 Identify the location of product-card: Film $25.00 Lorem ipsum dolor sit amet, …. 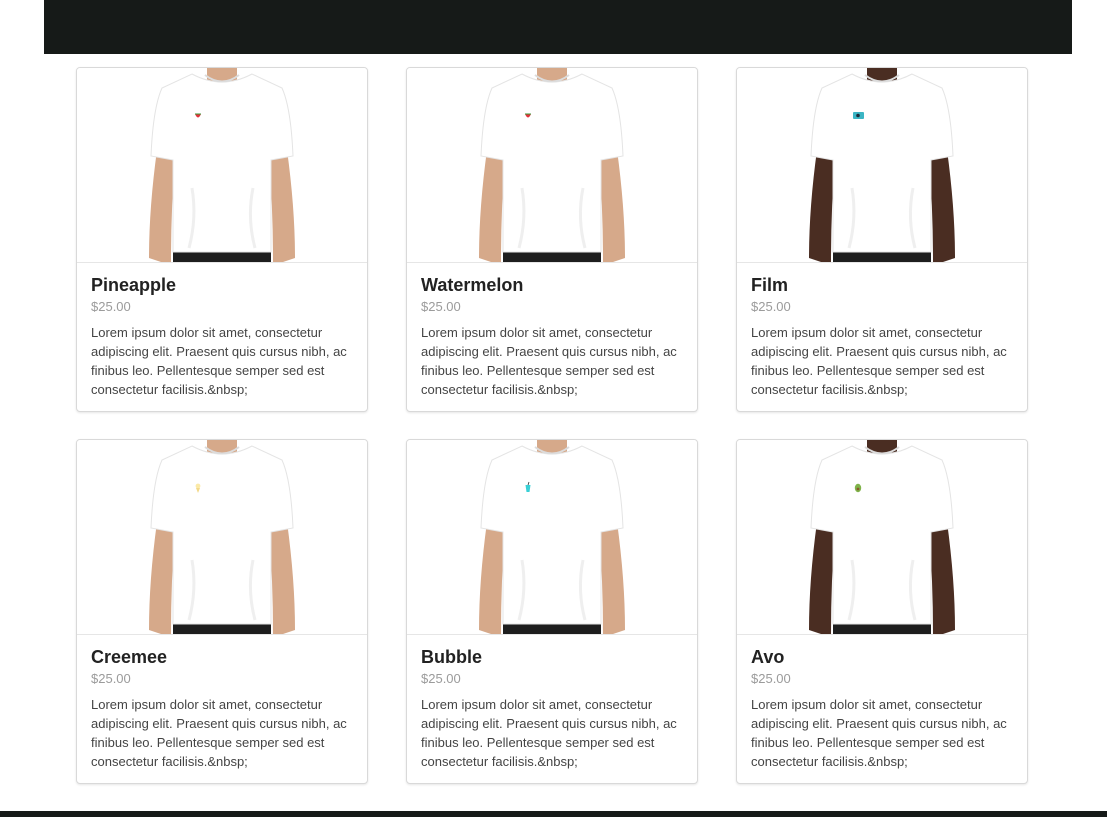
(882, 239).